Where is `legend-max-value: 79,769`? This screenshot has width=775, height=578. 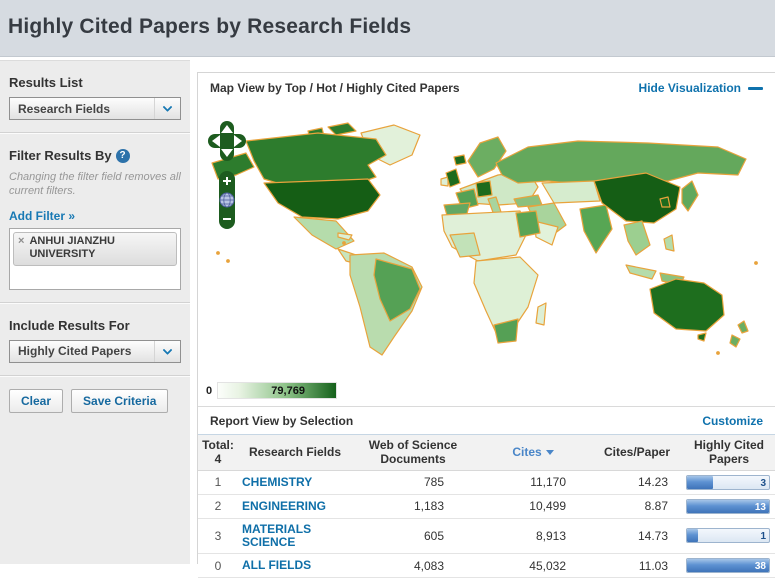
legend-max-value: 79,769 is located at coordinates (288, 390).